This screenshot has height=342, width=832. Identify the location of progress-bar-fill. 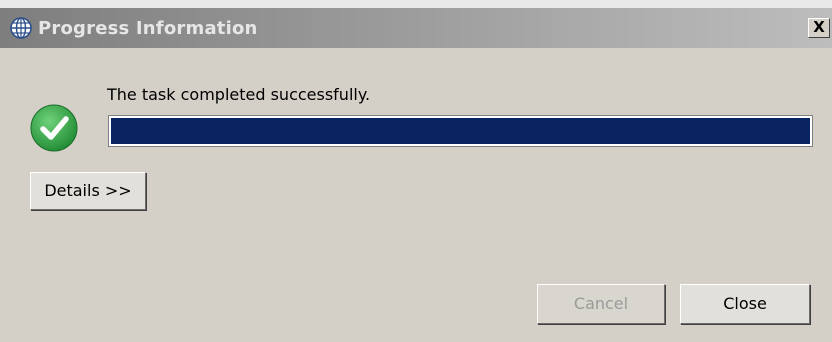
(460, 131).